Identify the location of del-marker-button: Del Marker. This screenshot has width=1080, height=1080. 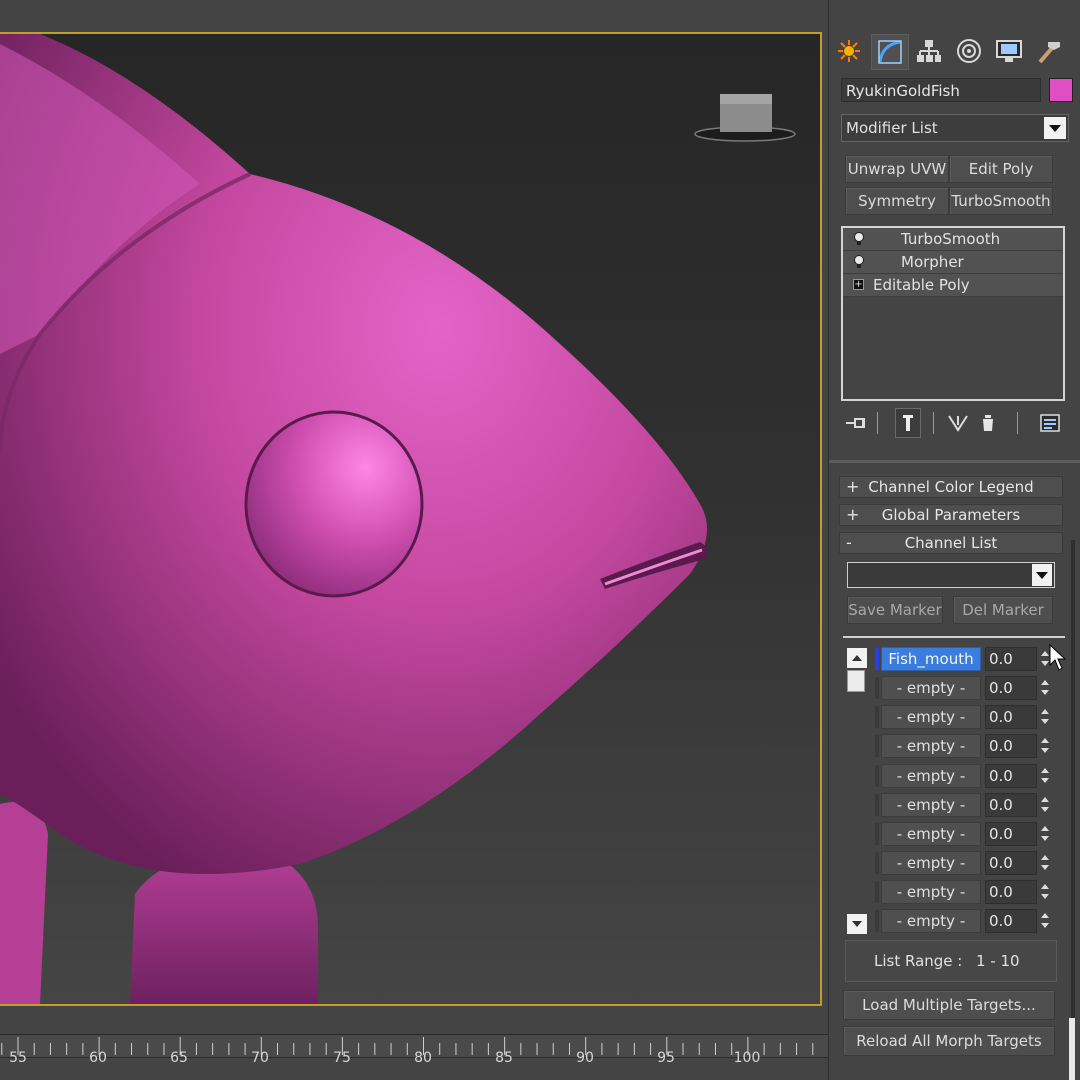
(1003, 610).